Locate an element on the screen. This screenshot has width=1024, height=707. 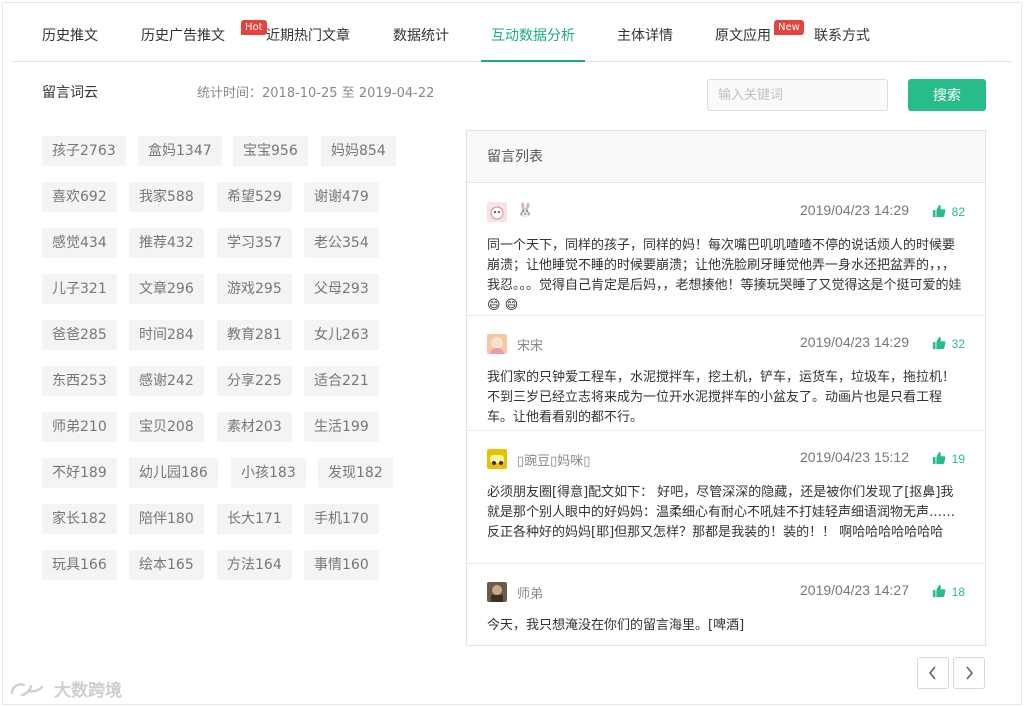
word-tag: 发现182 is located at coordinates (355, 473).